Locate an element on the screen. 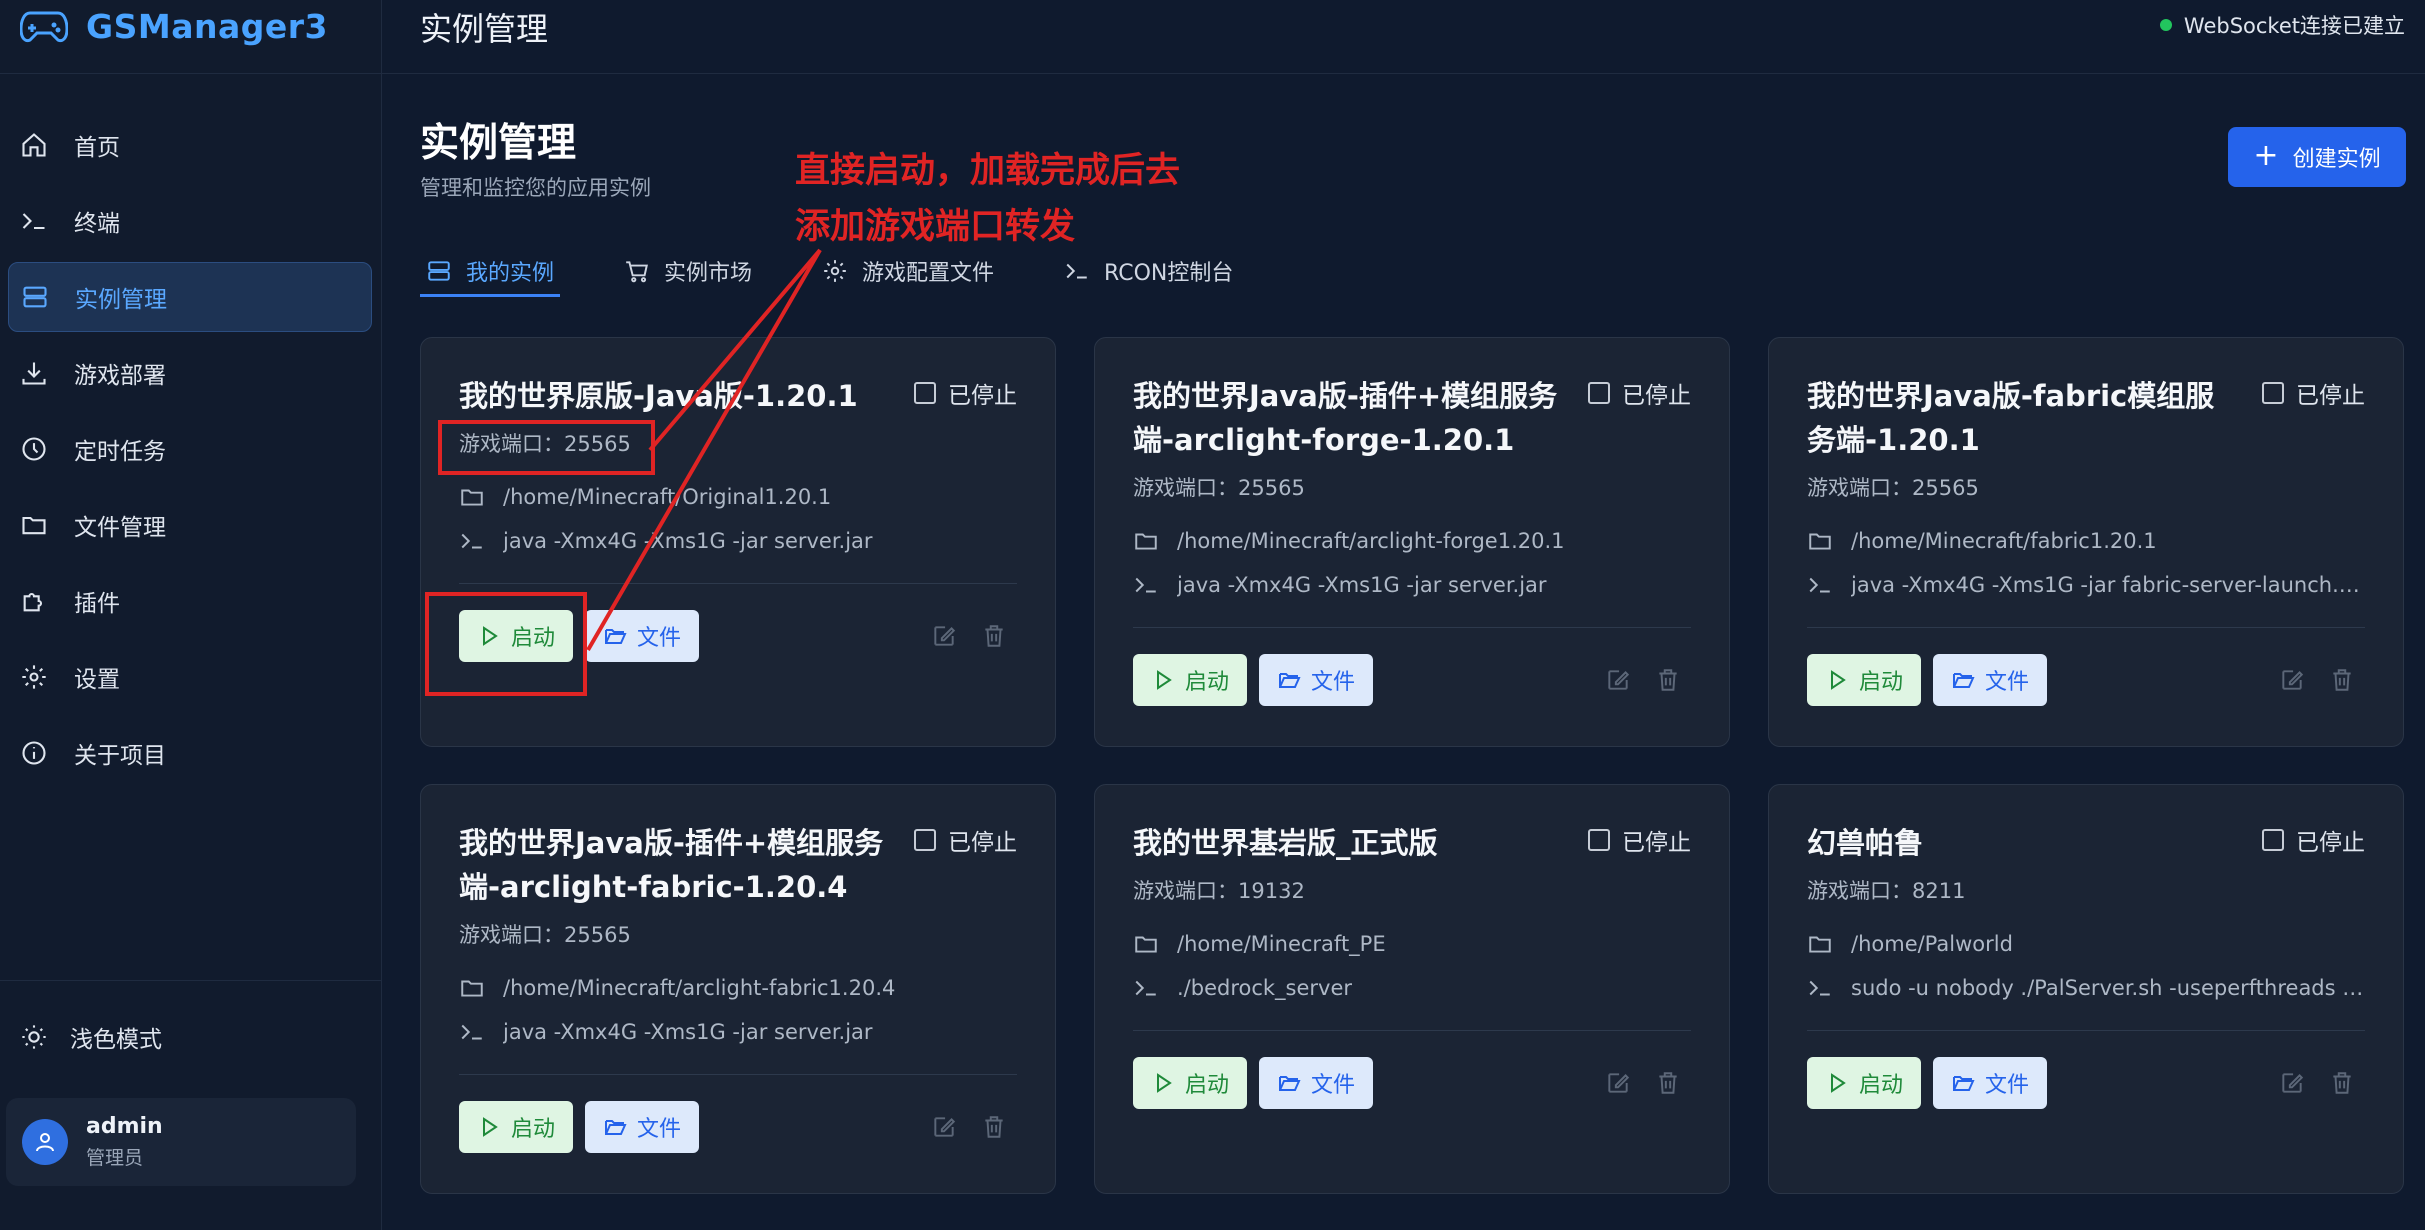 The width and height of the screenshot is (2425, 1230). annotation-arrows is located at coordinates (704, 450).